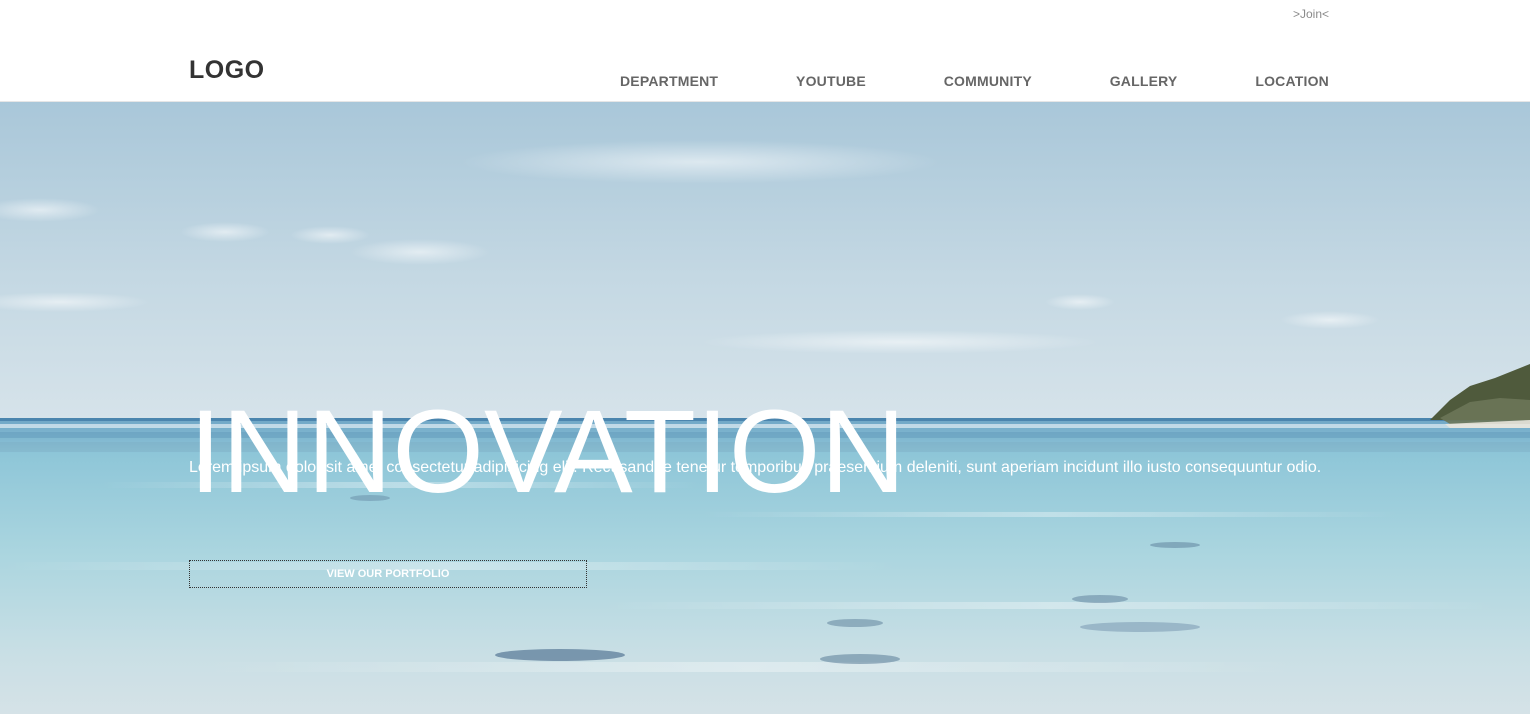 This screenshot has height=714, width=1530. Describe the element at coordinates (547, 452) in the screenshot. I see `hero-title: INNOVATION` at that location.